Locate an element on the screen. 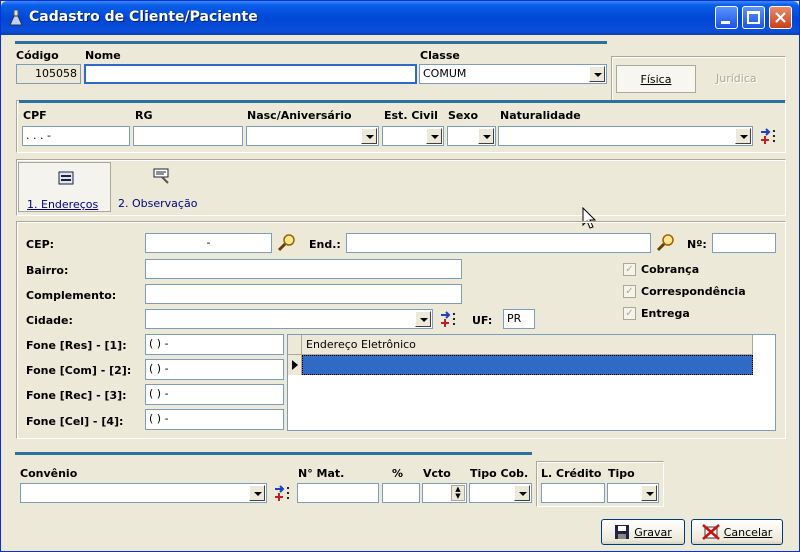 The width and height of the screenshot is (800, 552). codigo-label: Código is located at coordinates (37, 55).